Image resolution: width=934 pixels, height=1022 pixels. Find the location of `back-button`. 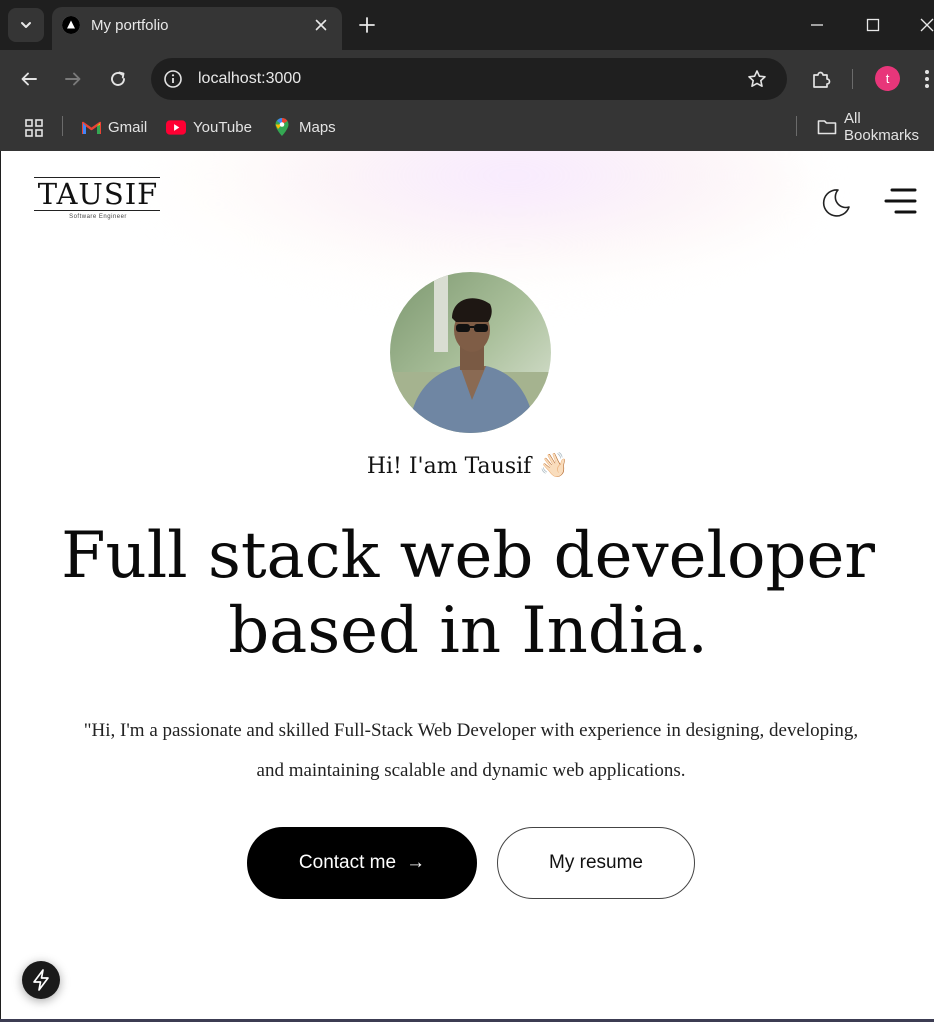

back-button is located at coordinates (29, 79).